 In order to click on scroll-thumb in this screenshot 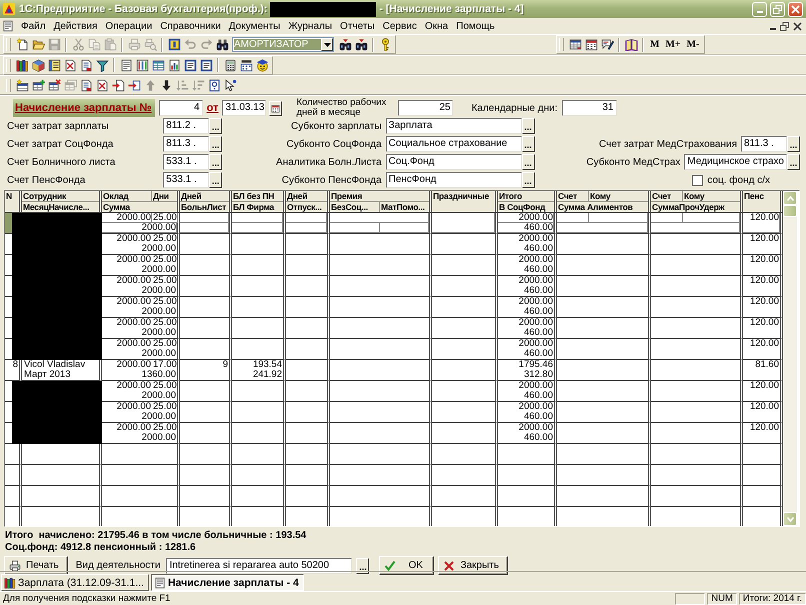, I will do `click(790, 211)`.